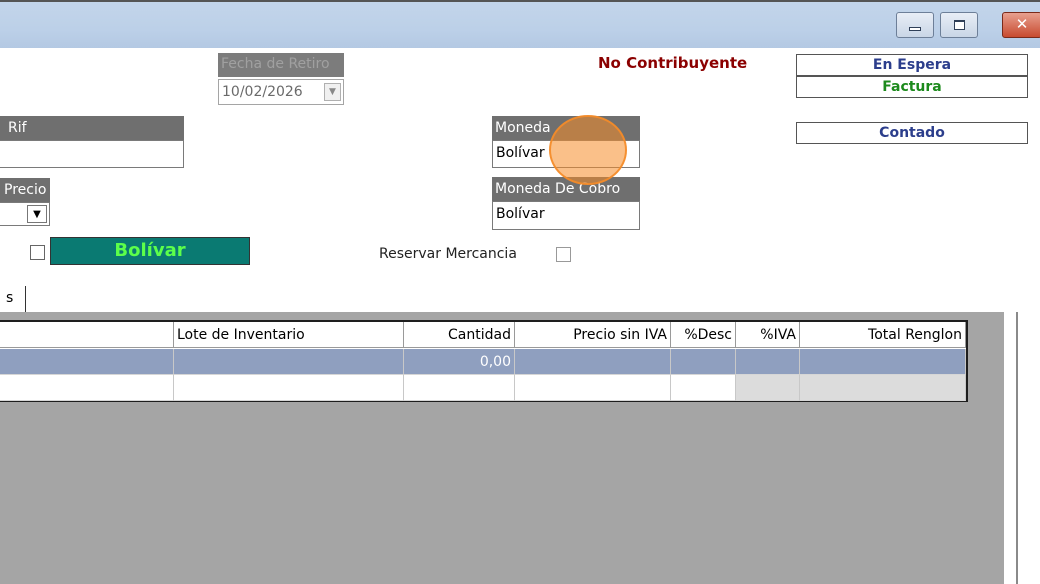  Describe the element at coordinates (1022, 448) in the screenshot. I see `grid-right-margin` at that location.